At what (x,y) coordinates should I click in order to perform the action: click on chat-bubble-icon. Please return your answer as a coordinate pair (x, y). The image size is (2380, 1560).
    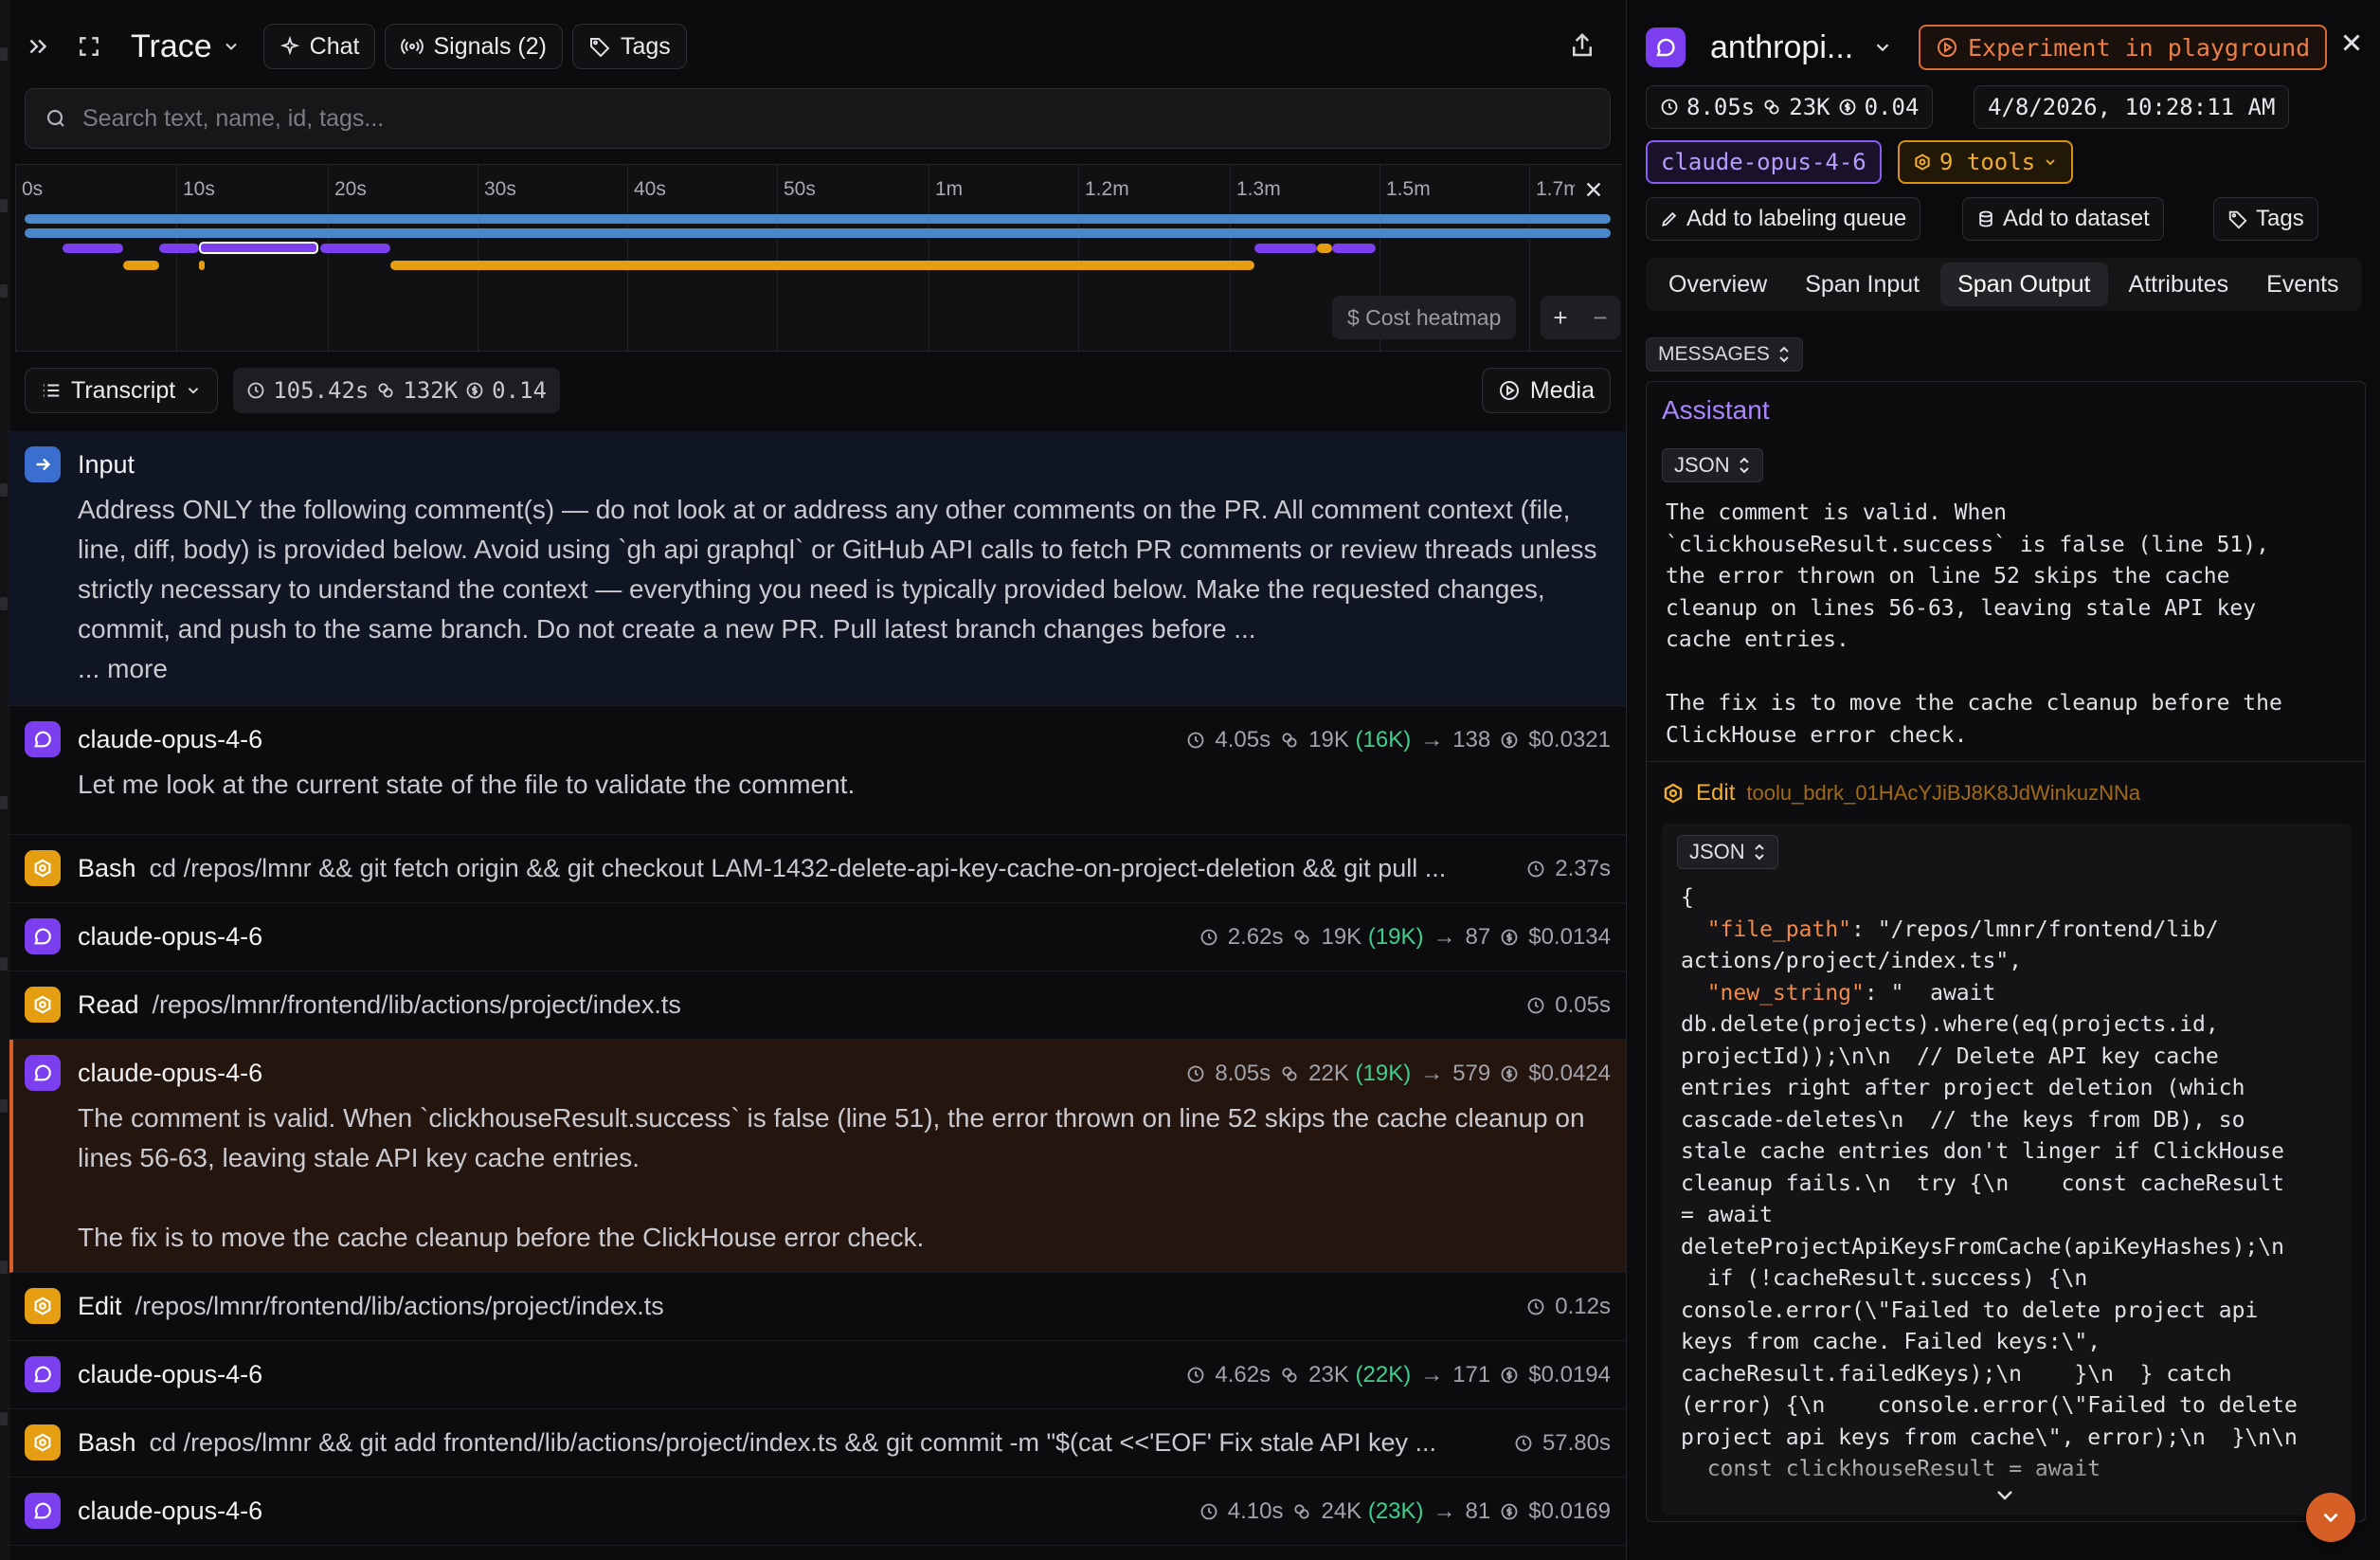
    Looking at the image, I should click on (43, 739).